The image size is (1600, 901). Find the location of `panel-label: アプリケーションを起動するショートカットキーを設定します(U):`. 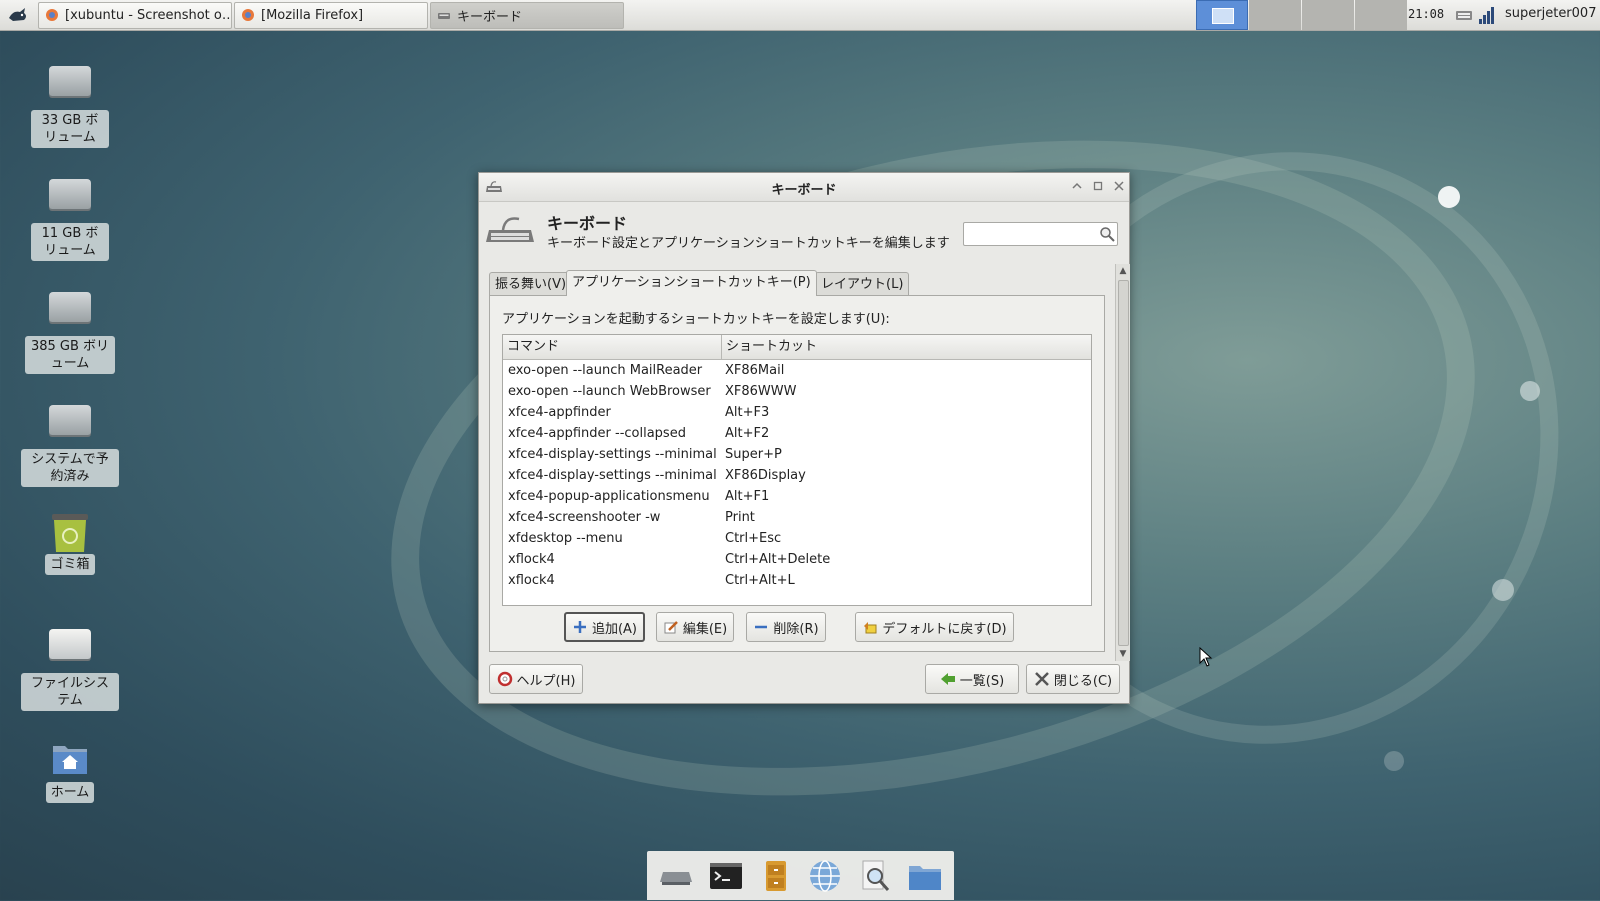

panel-label: アプリケーションを起動するショートカットキーを設定します(U): is located at coordinates (696, 319).